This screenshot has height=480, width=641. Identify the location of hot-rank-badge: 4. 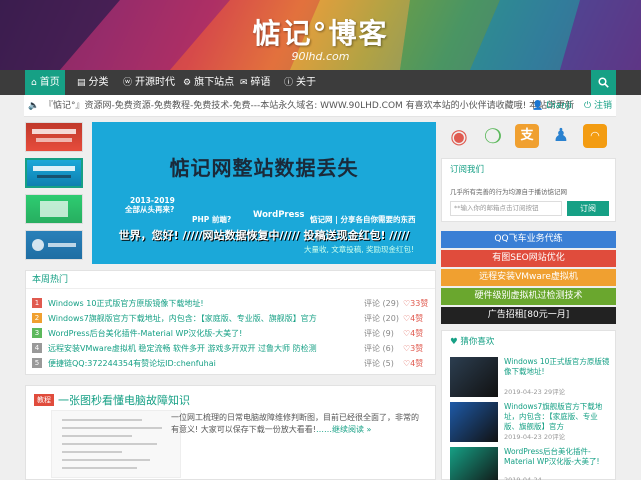
(37, 348).